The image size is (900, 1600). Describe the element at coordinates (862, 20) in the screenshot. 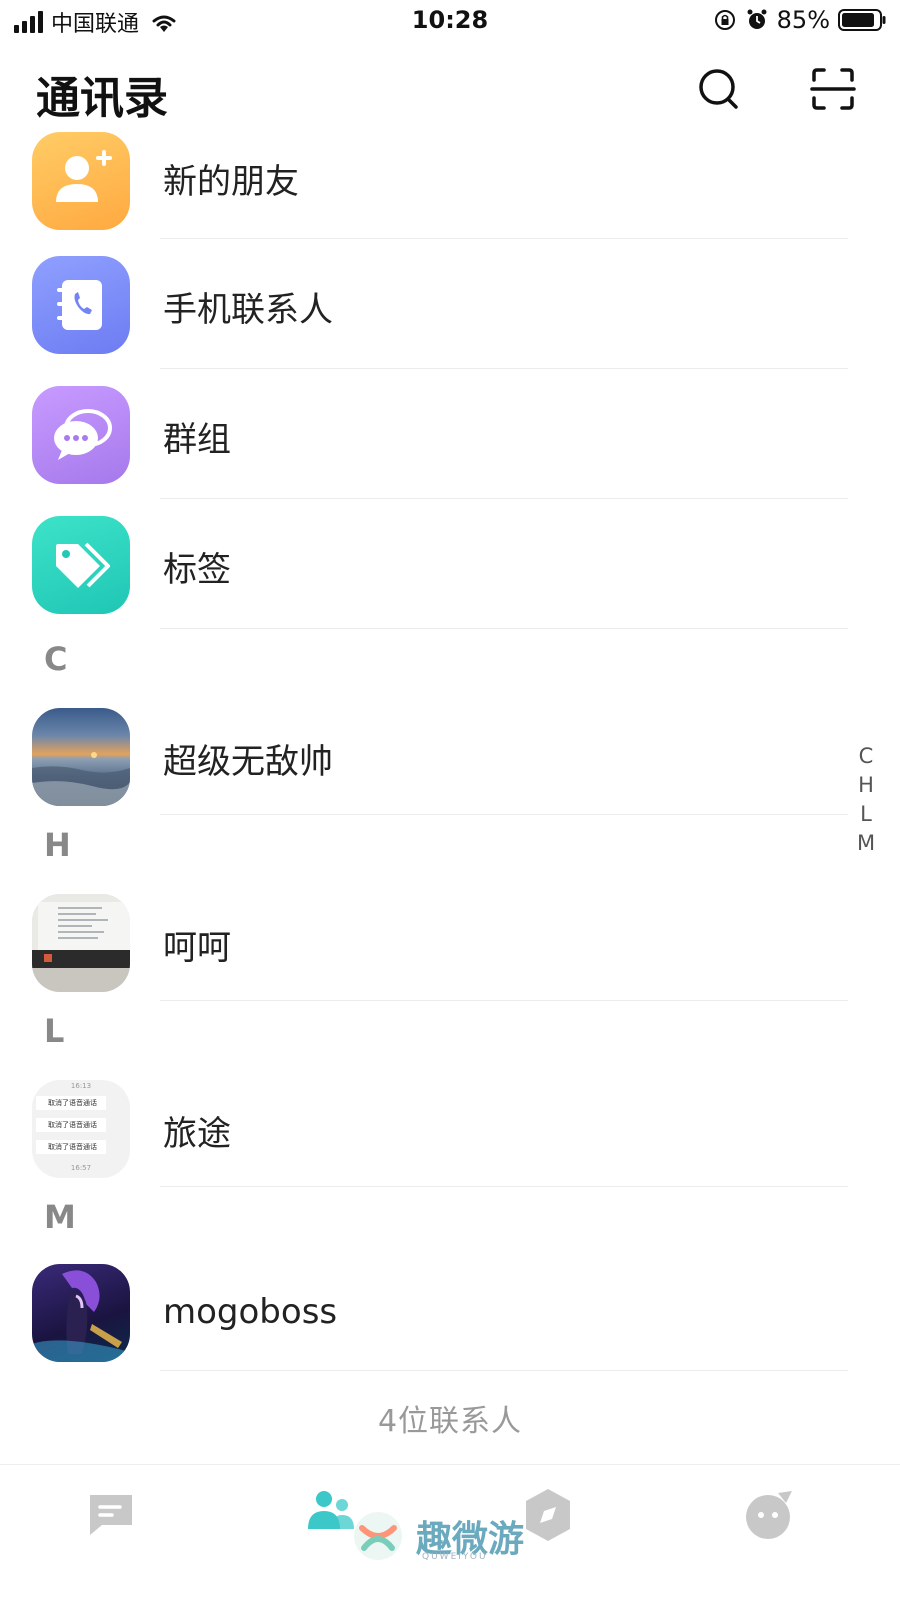

I see `battery-icon` at that location.